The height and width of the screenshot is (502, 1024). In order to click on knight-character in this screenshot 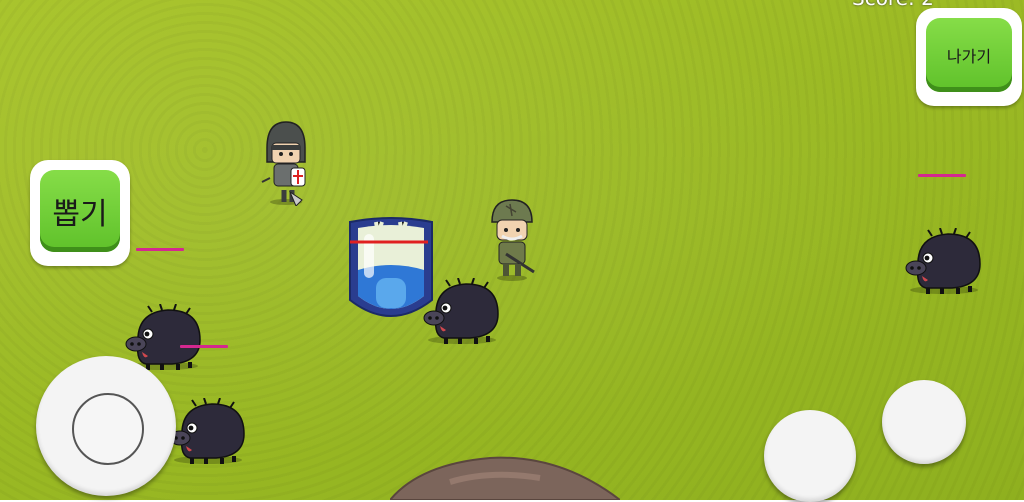, I will do `click(286, 162)`.